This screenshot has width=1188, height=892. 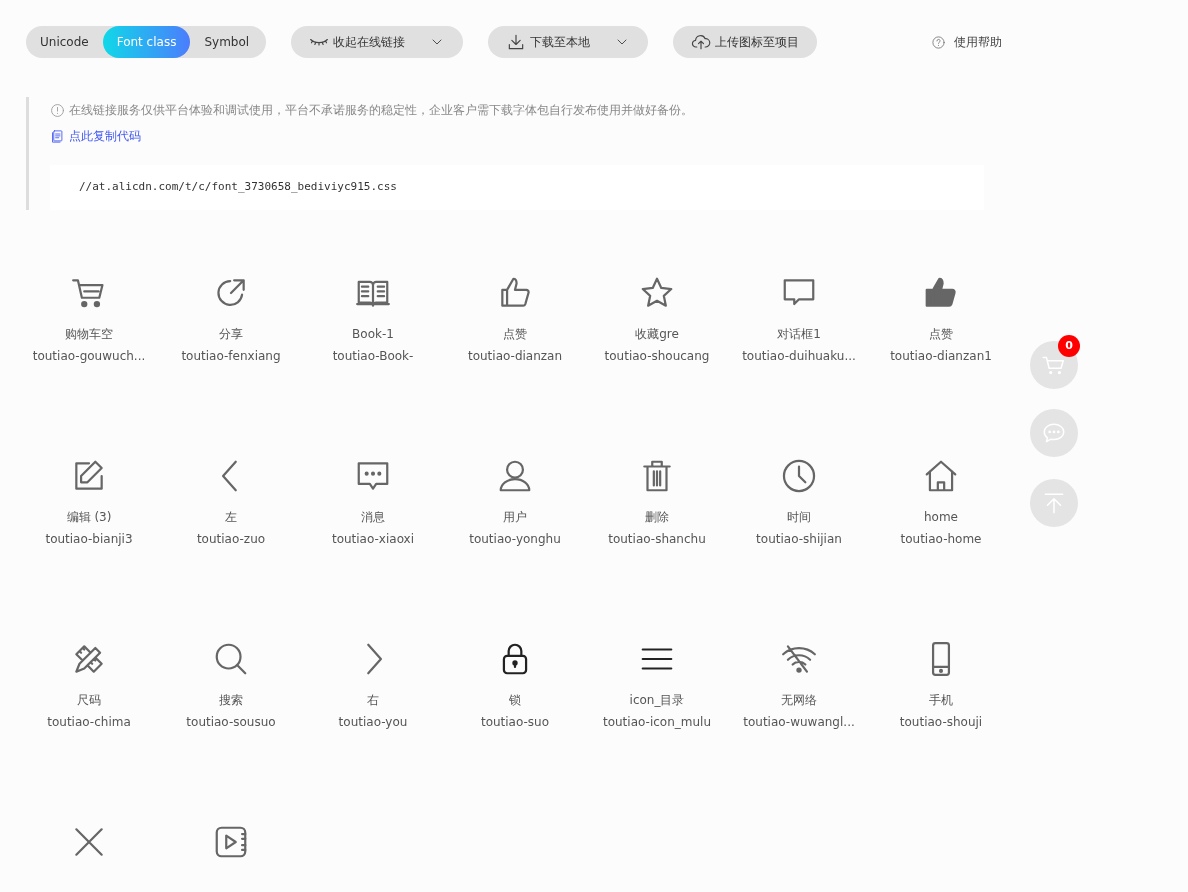 I want to click on toolbar-button: 收起在线链接, so click(x=377, y=42).